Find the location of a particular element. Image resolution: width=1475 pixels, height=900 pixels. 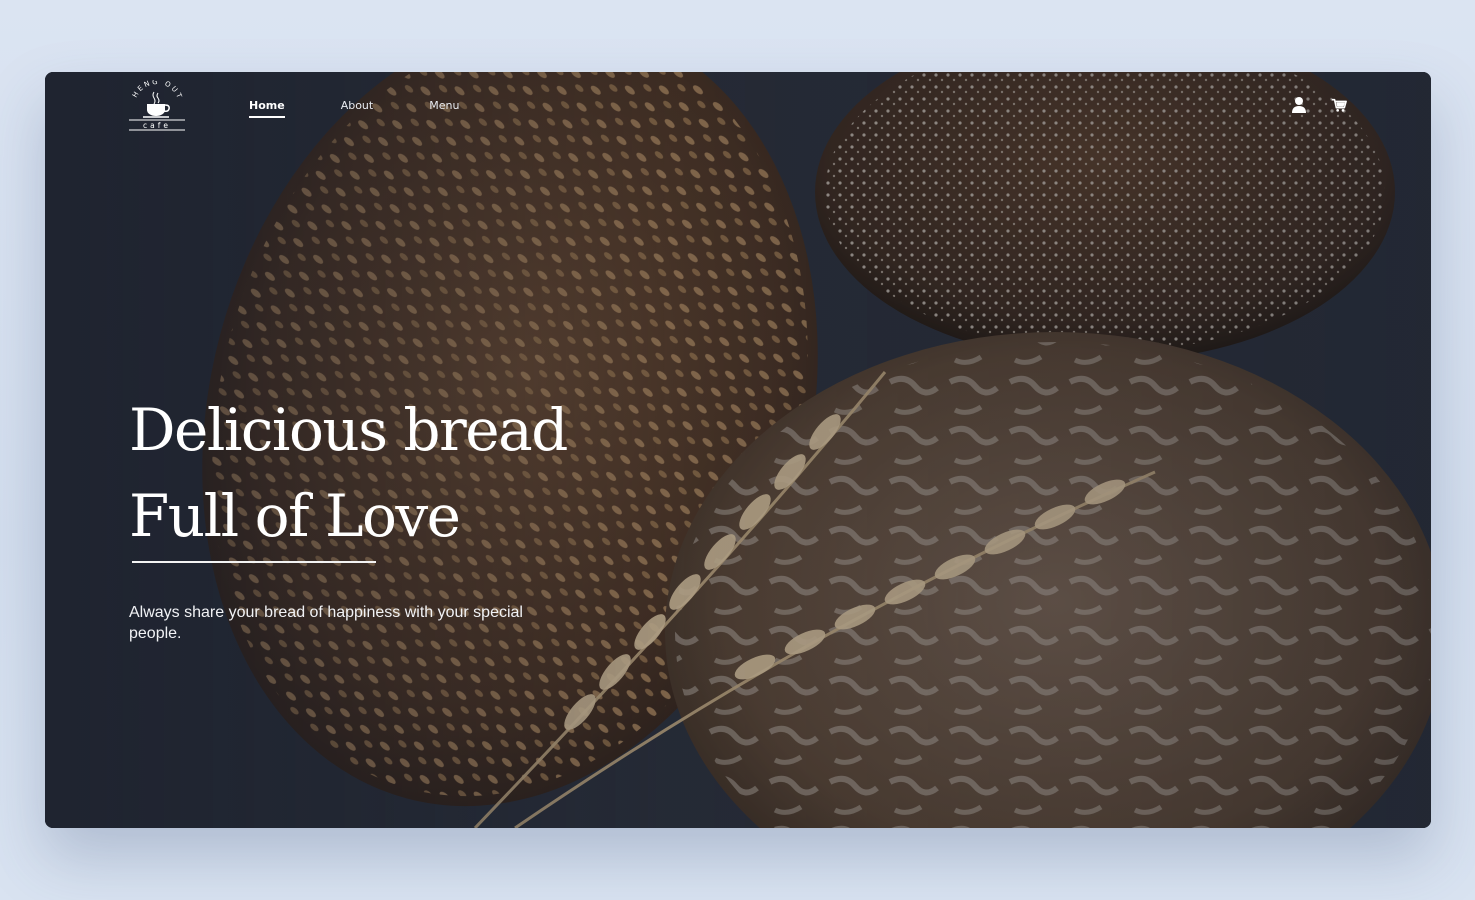

cafe-logo-icon: HENG OUT cafe is located at coordinates (157, 104).